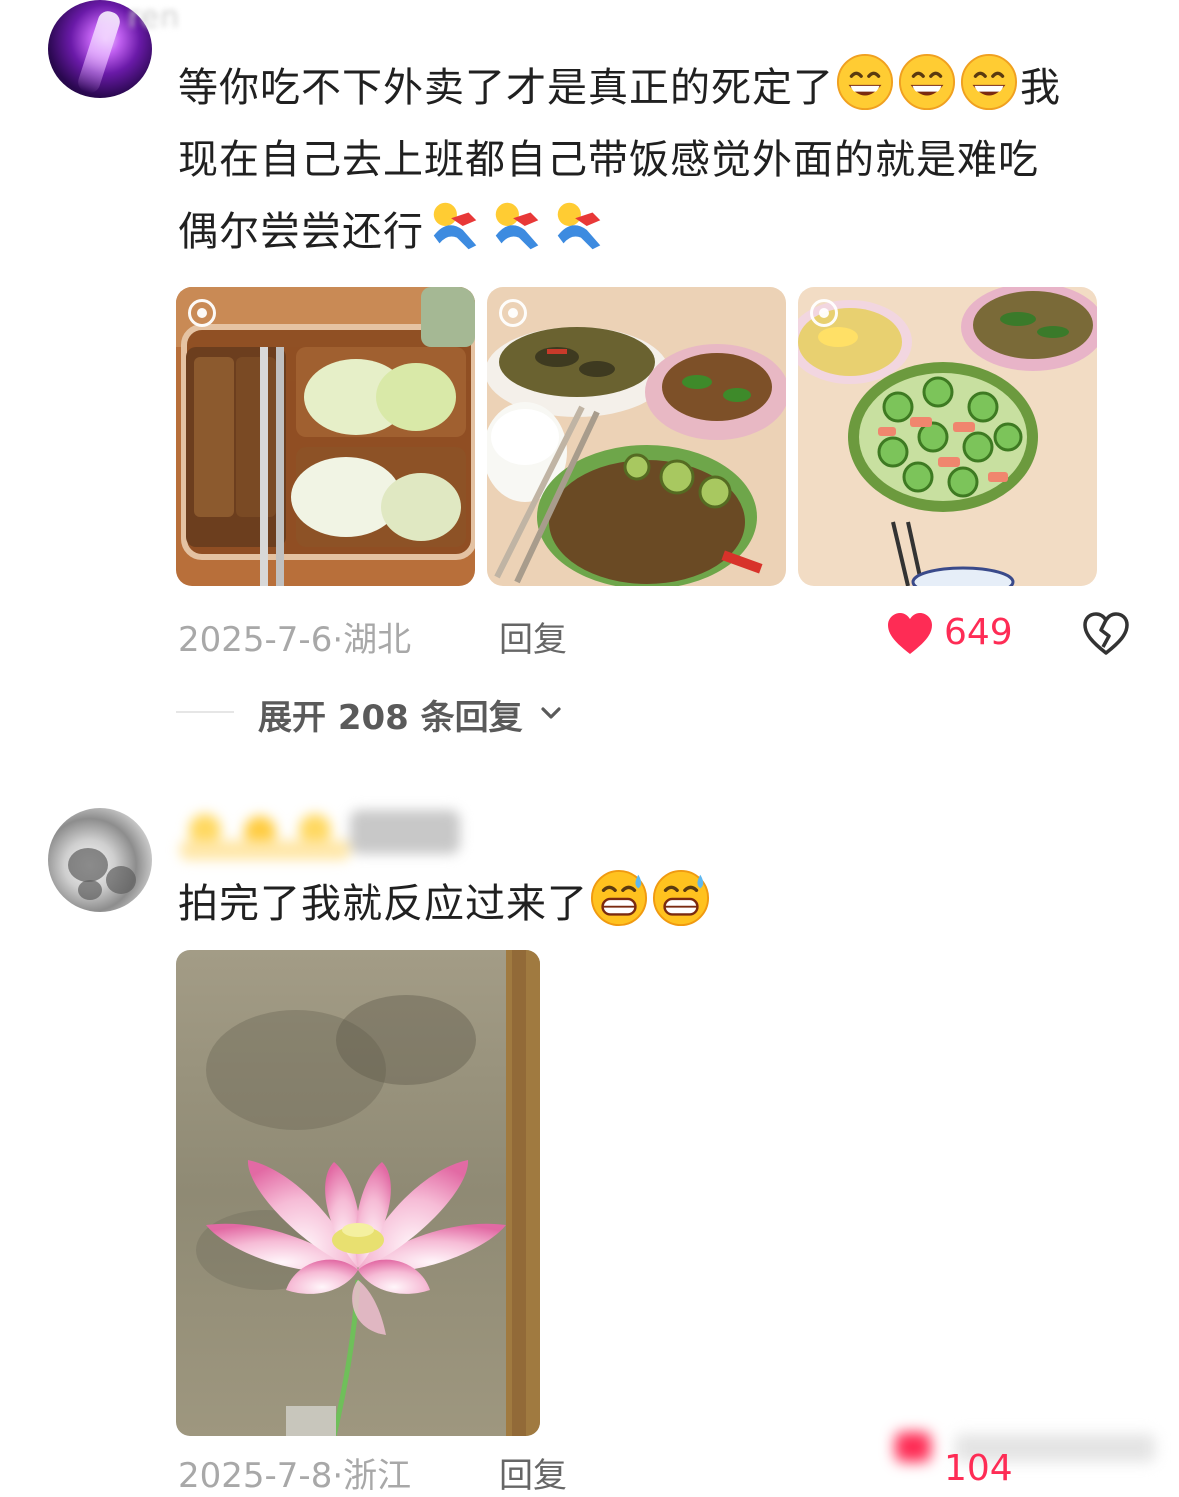 The image size is (1179, 1497). What do you see at coordinates (255, 1476) in the screenshot?
I see `comment-date: 2025-7-8` at bounding box center [255, 1476].